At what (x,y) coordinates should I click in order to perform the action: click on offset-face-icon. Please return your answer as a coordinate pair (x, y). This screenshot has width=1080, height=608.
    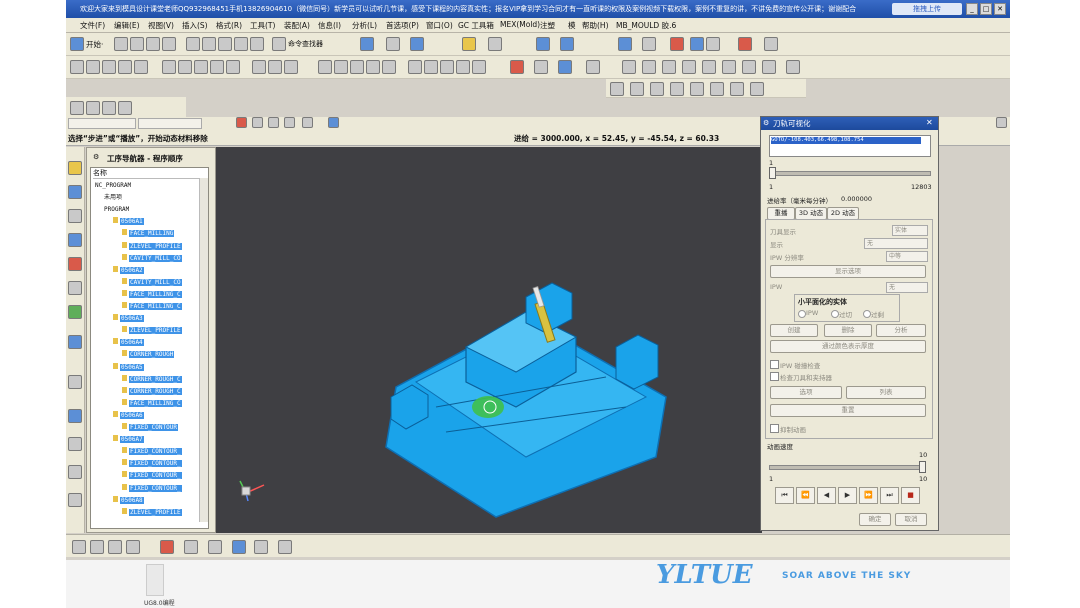
    Looking at the image, I should click on (291, 67).